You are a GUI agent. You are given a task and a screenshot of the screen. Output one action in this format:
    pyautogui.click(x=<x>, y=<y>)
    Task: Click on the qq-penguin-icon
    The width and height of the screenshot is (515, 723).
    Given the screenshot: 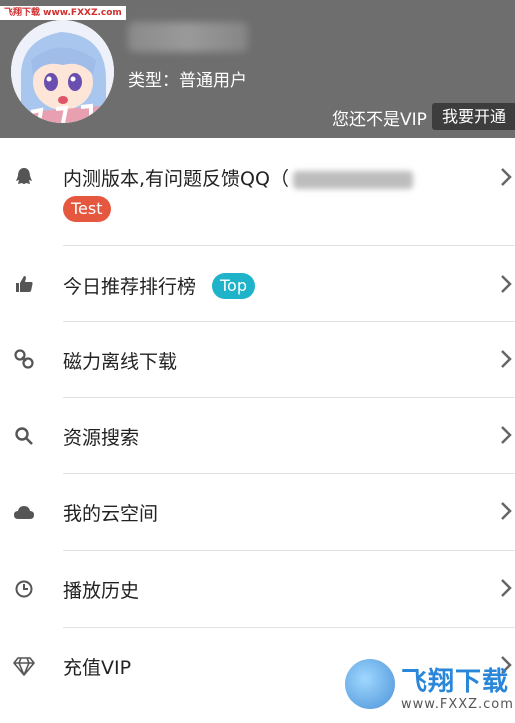 What is the action you would take?
    pyautogui.click(x=24, y=177)
    